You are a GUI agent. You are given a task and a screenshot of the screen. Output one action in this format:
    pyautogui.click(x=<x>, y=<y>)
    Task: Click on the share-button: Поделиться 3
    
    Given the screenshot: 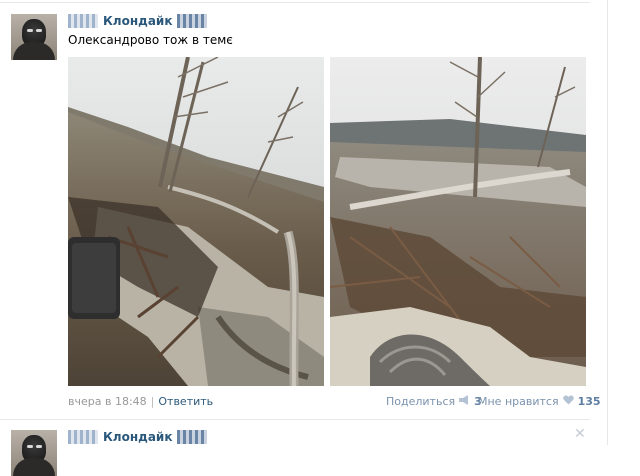 What is the action you would take?
    pyautogui.click(x=434, y=401)
    